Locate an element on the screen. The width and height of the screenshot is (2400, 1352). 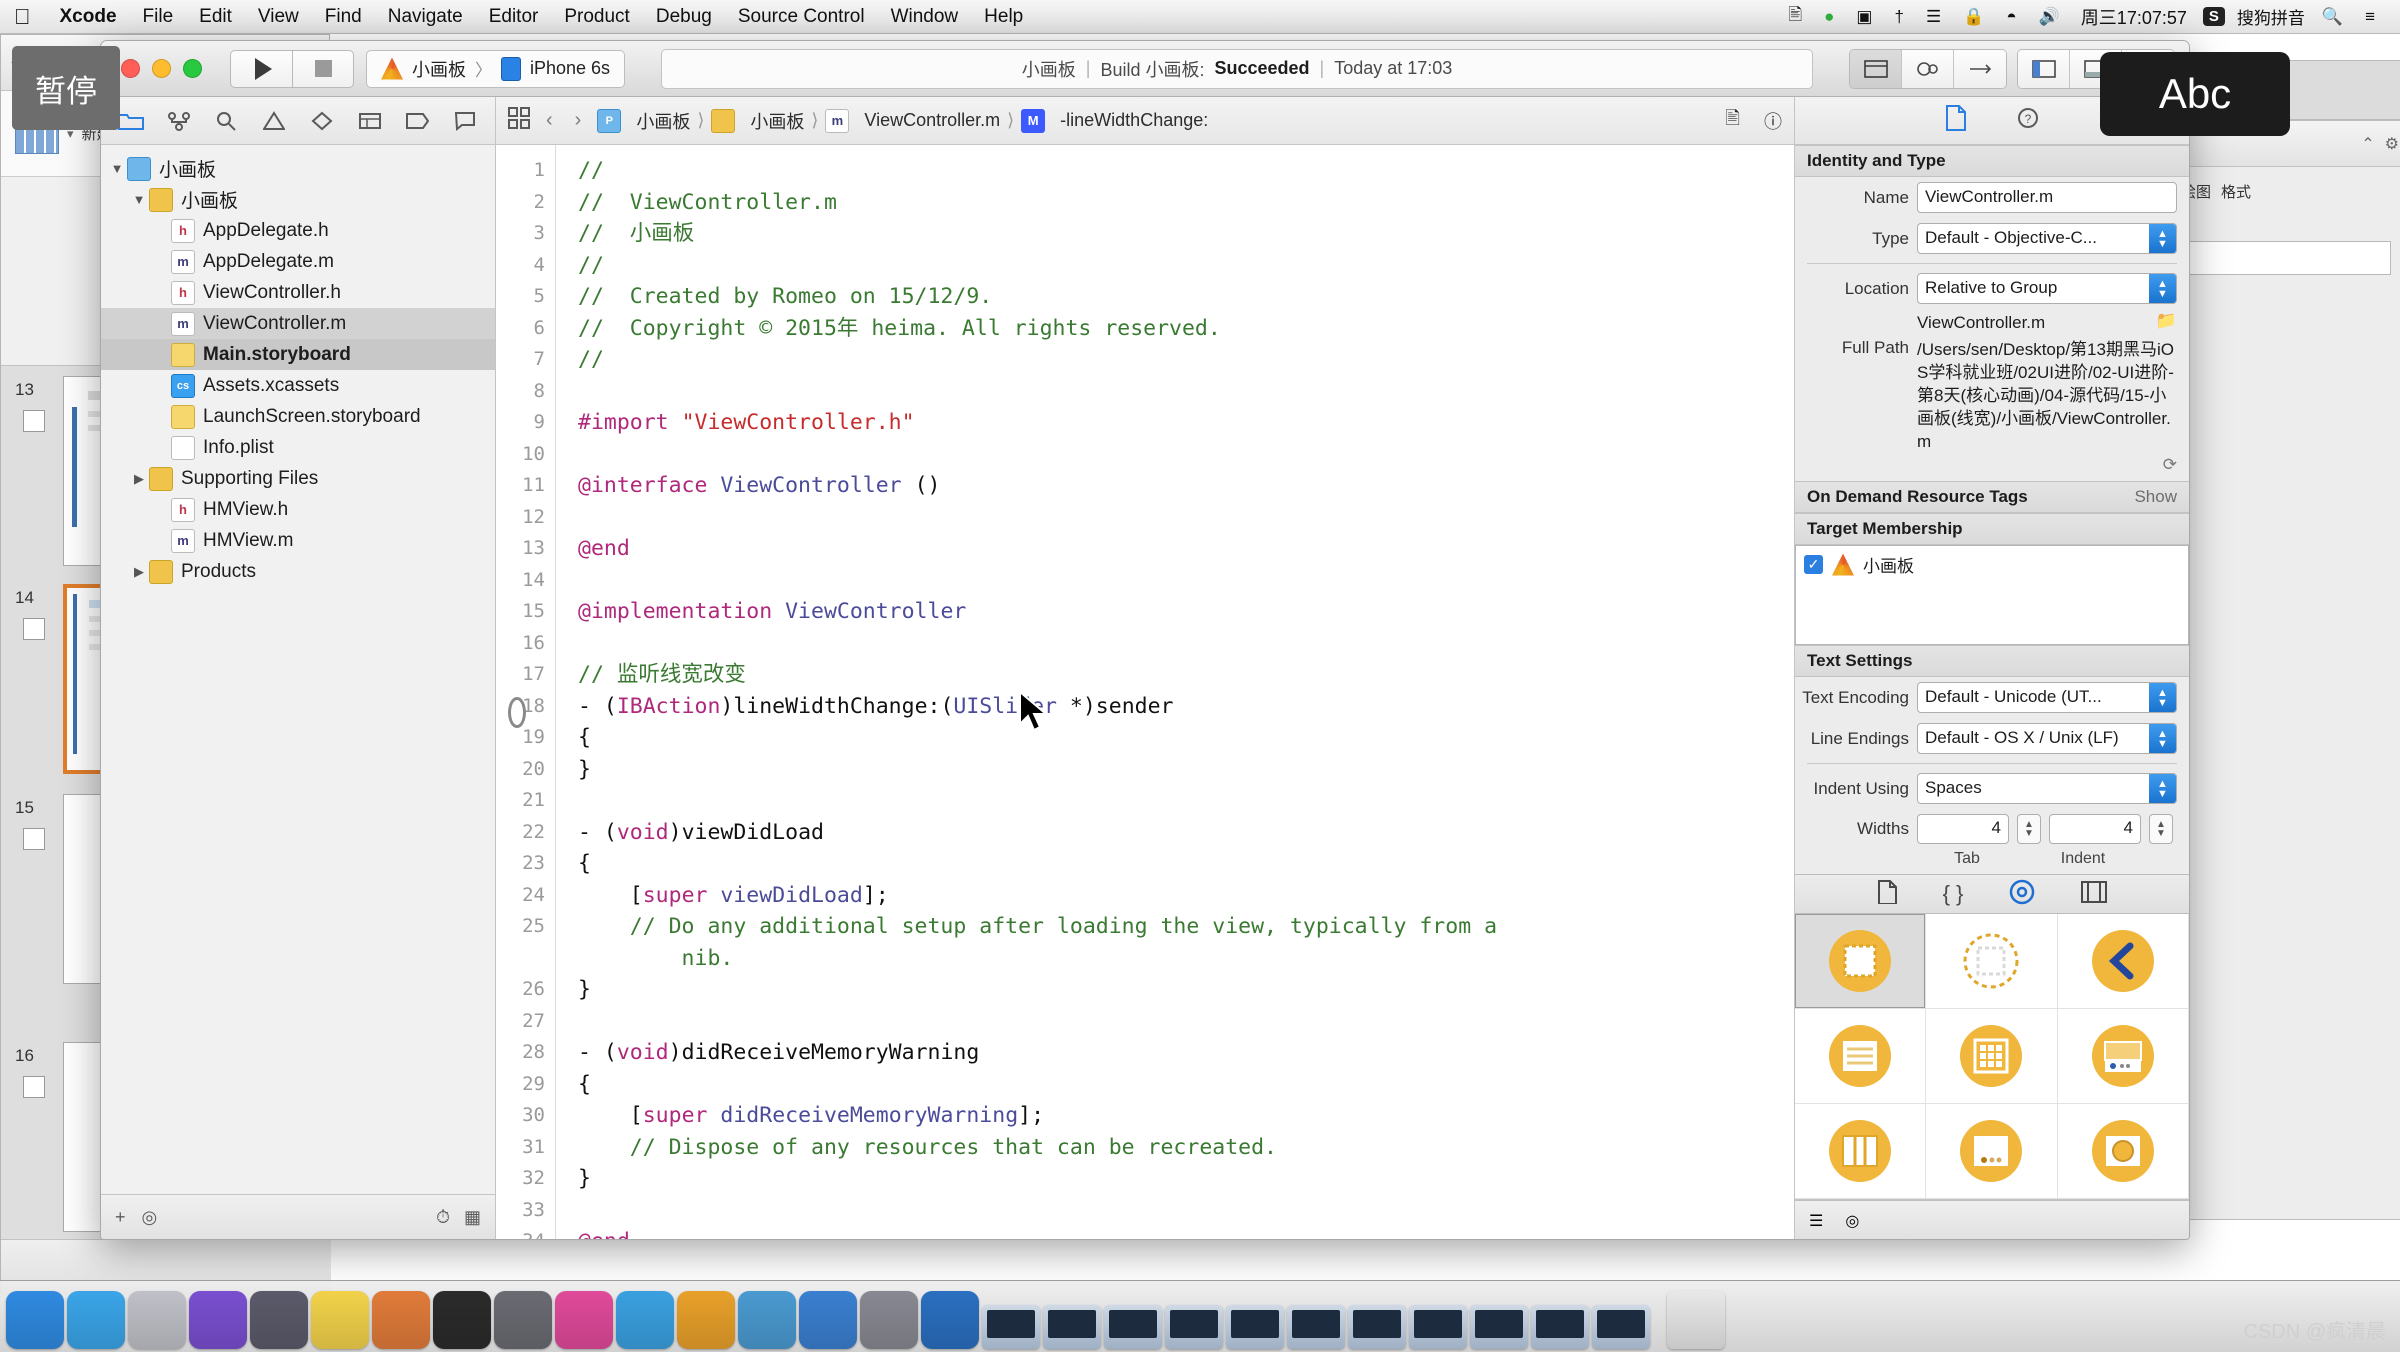
line-number: 25 is located at coordinates (525, 927).